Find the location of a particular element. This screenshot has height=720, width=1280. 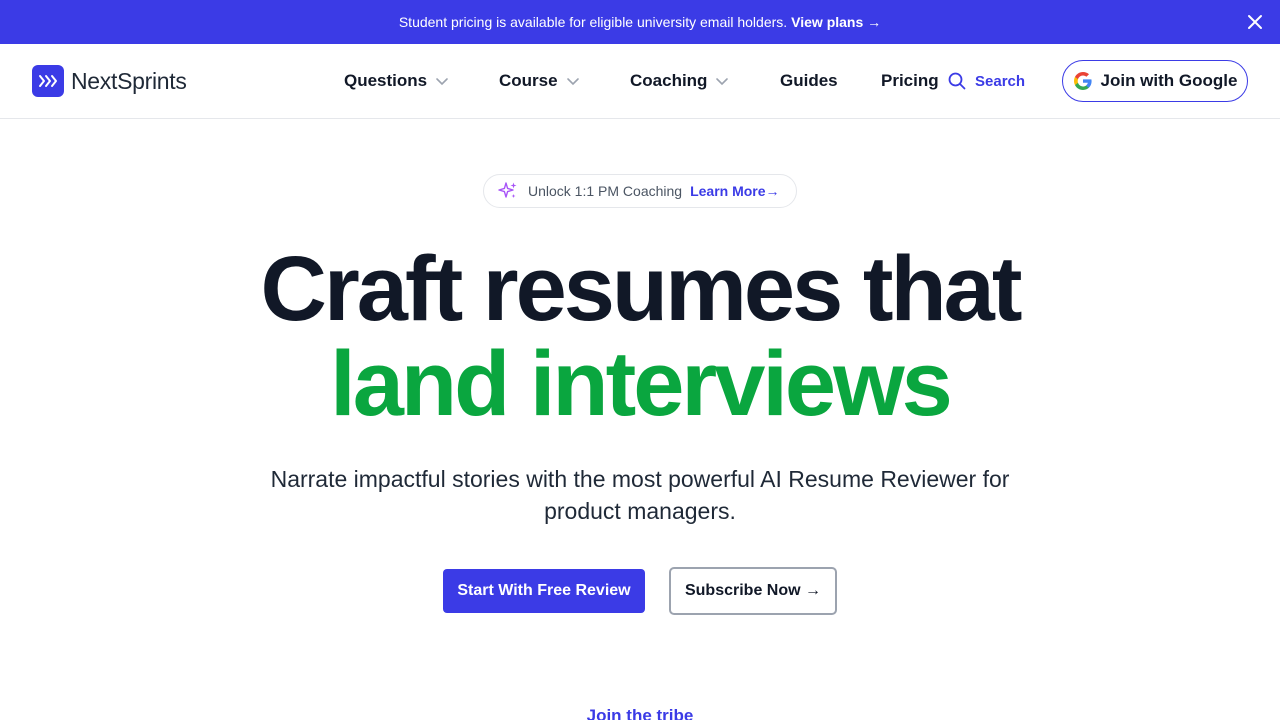

learn-more-link: Learn More→ is located at coordinates (734, 191).